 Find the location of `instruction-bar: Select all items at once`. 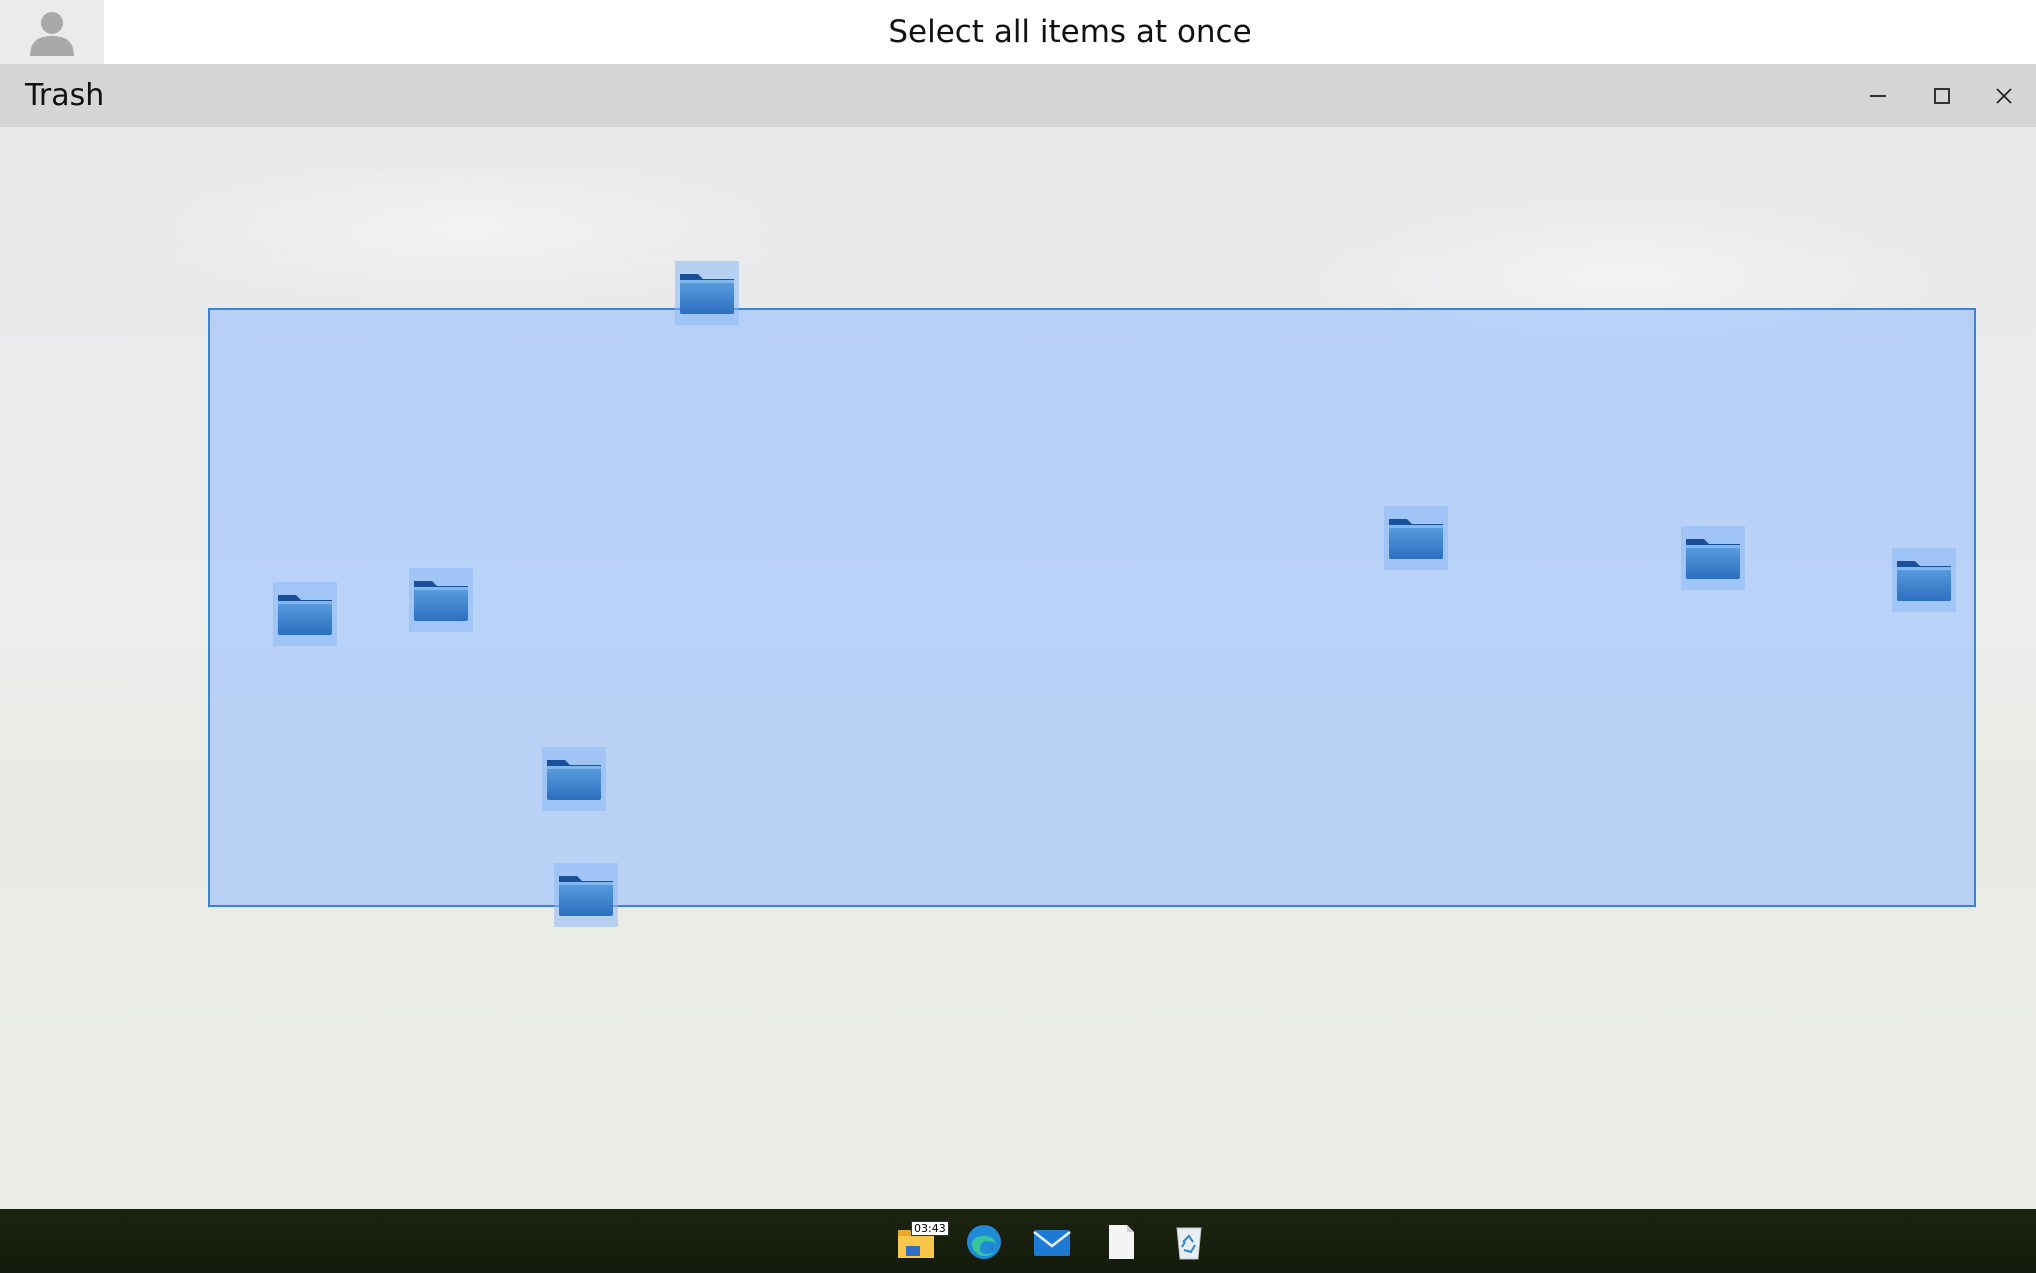

instruction-bar: Select all items at once is located at coordinates (1018, 32).